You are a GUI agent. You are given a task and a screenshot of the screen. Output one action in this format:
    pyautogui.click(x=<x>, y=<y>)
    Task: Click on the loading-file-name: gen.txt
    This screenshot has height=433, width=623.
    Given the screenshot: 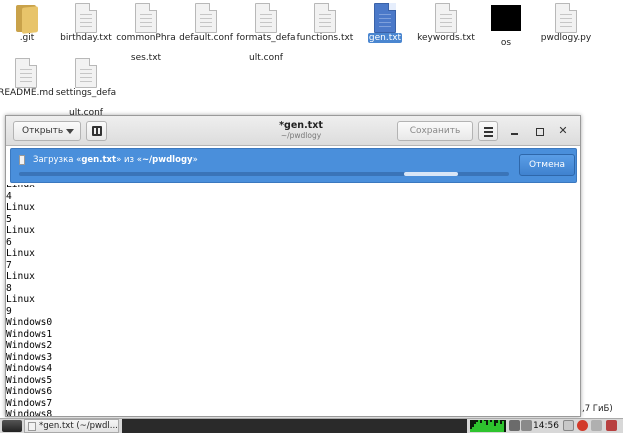 What is the action you would take?
    pyautogui.click(x=99, y=160)
    